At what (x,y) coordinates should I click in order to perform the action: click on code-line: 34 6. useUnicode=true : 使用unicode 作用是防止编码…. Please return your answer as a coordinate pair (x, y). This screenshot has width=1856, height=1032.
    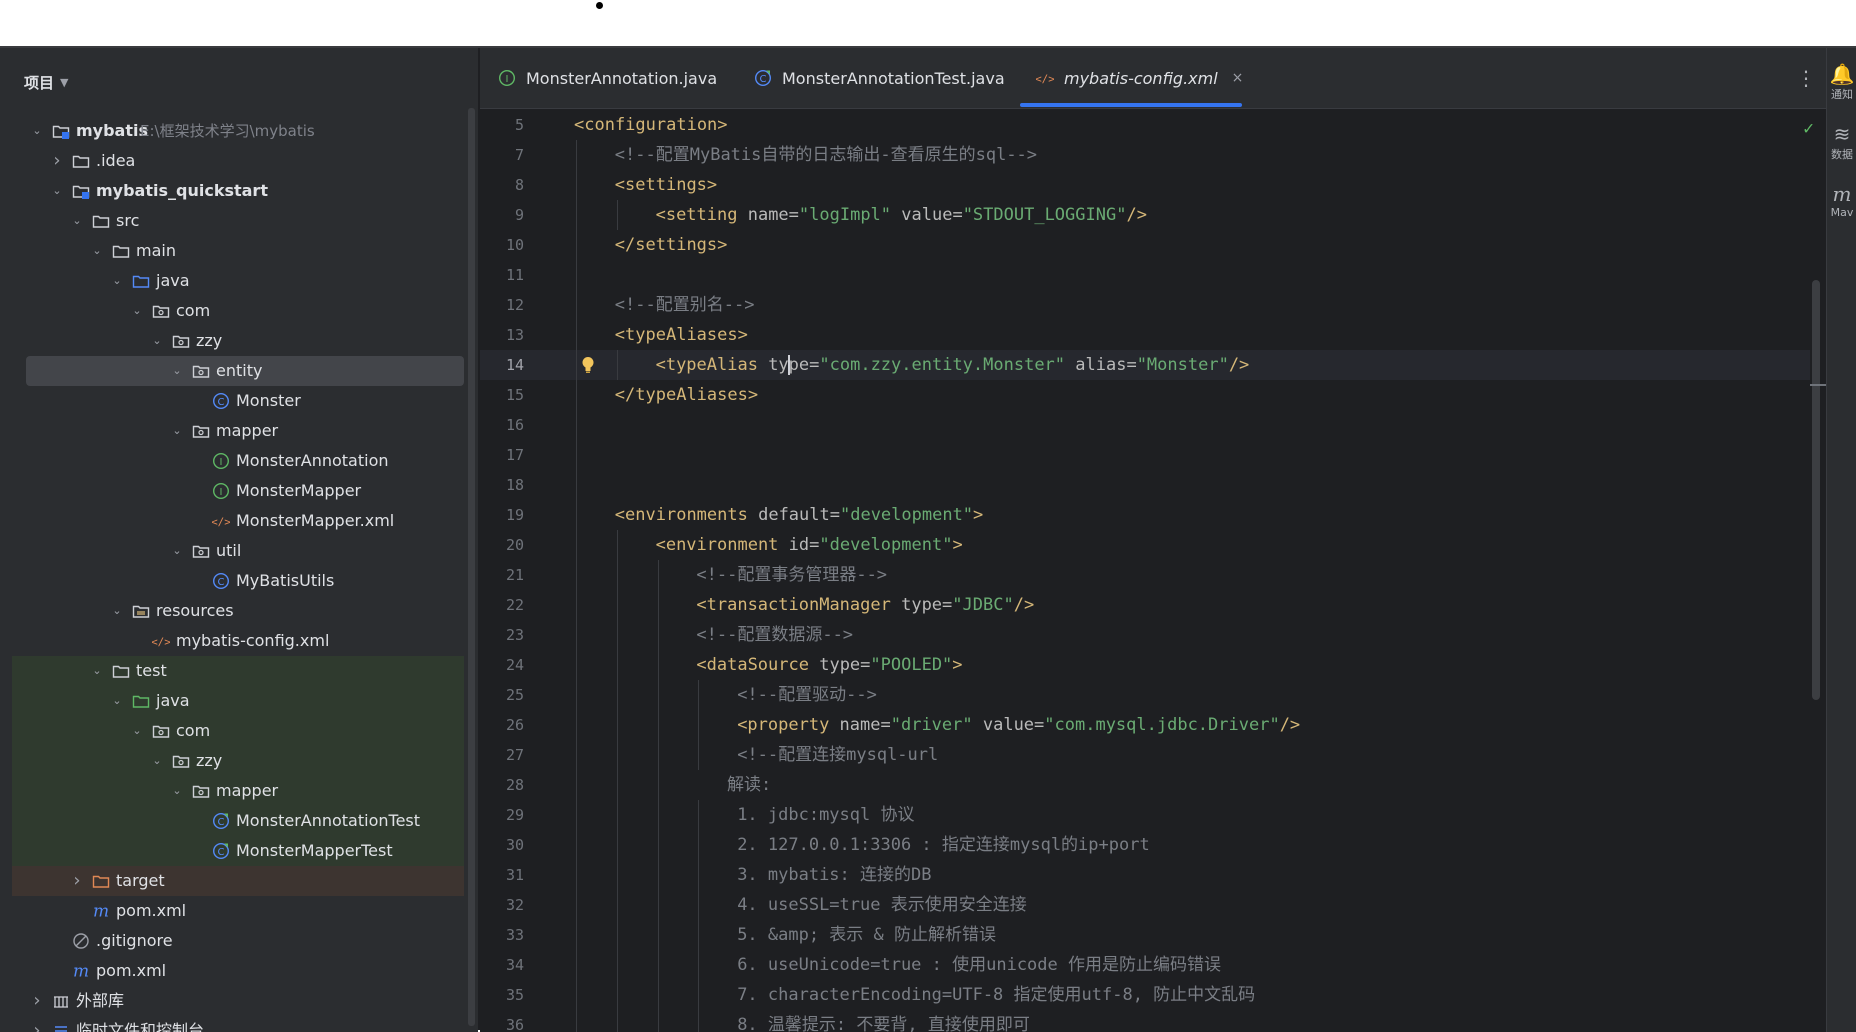
    Looking at the image, I should click on (1145, 965).